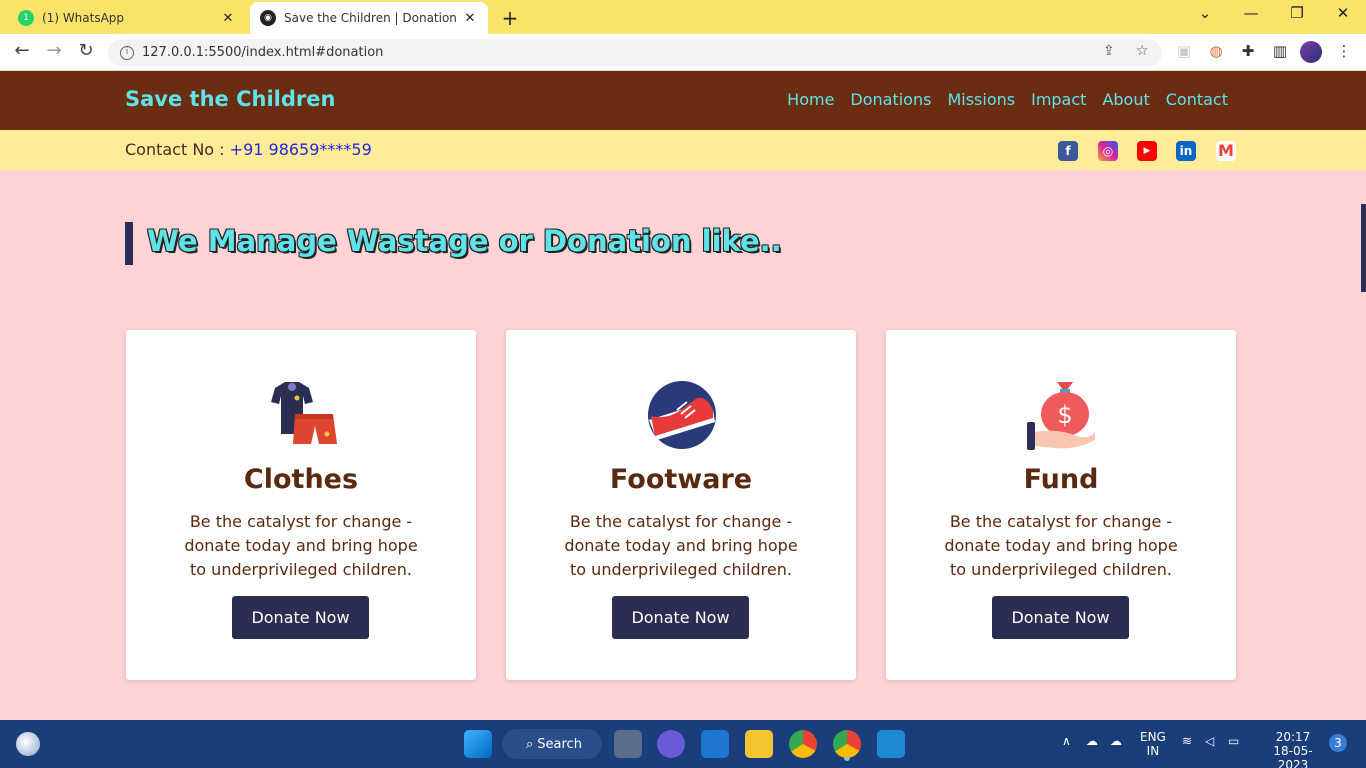  Describe the element at coordinates (263, 52) in the screenshot. I see `url-text: 127.0.0.1:5500/index.html#donation` at that location.